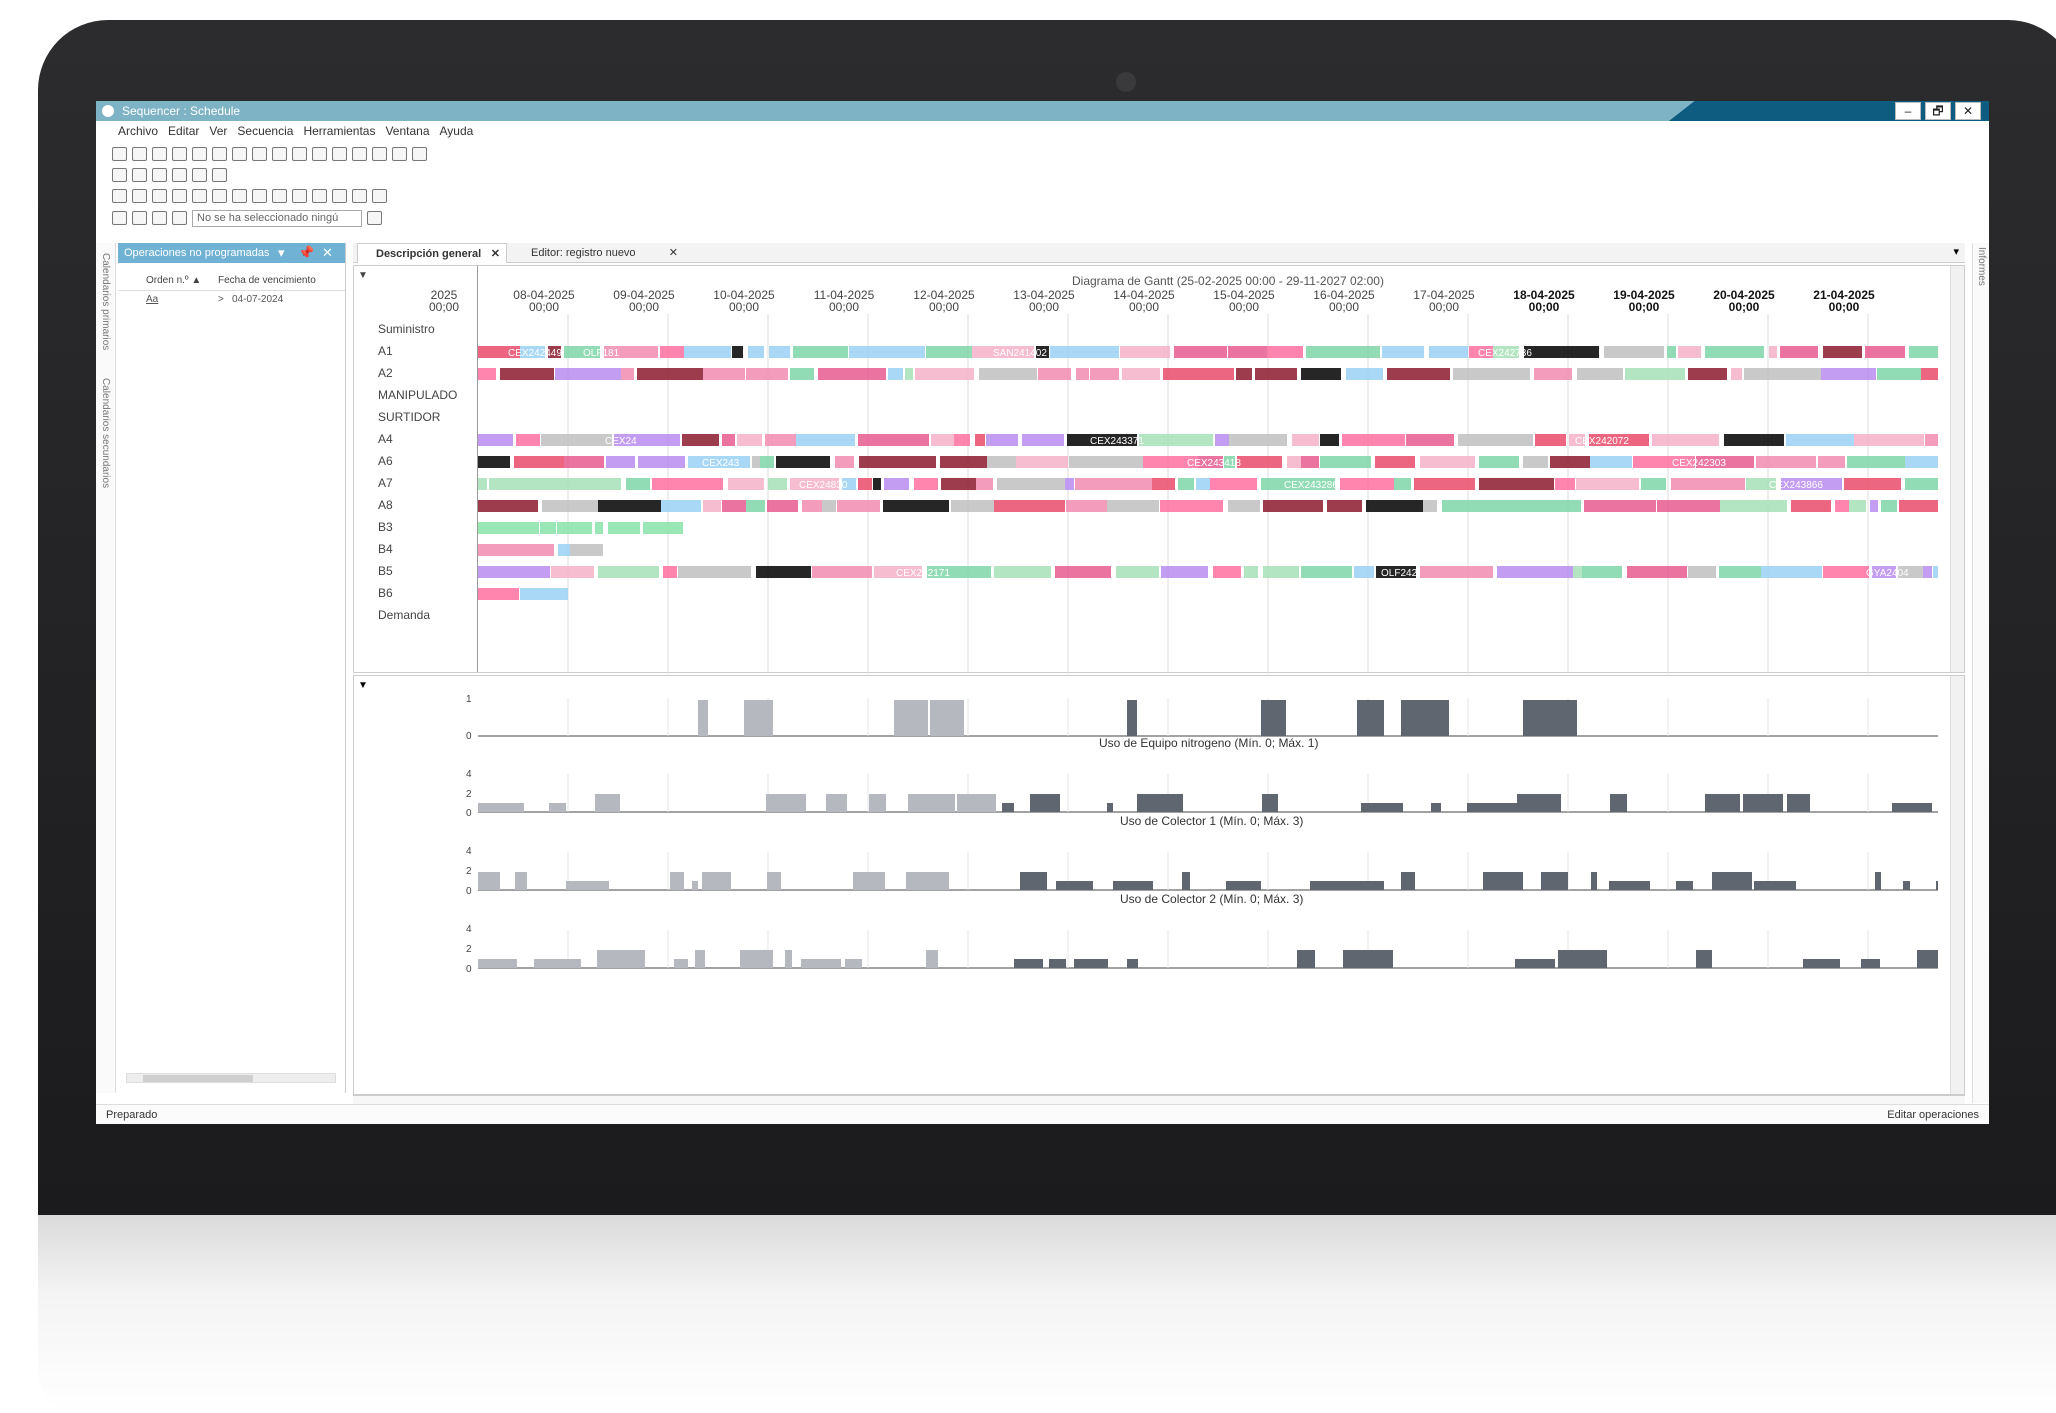 This screenshot has width=2056, height=1413. What do you see at coordinates (277, 218) in the screenshot?
I see `selection-dropdown: No se ha seleccionado ningú` at bounding box center [277, 218].